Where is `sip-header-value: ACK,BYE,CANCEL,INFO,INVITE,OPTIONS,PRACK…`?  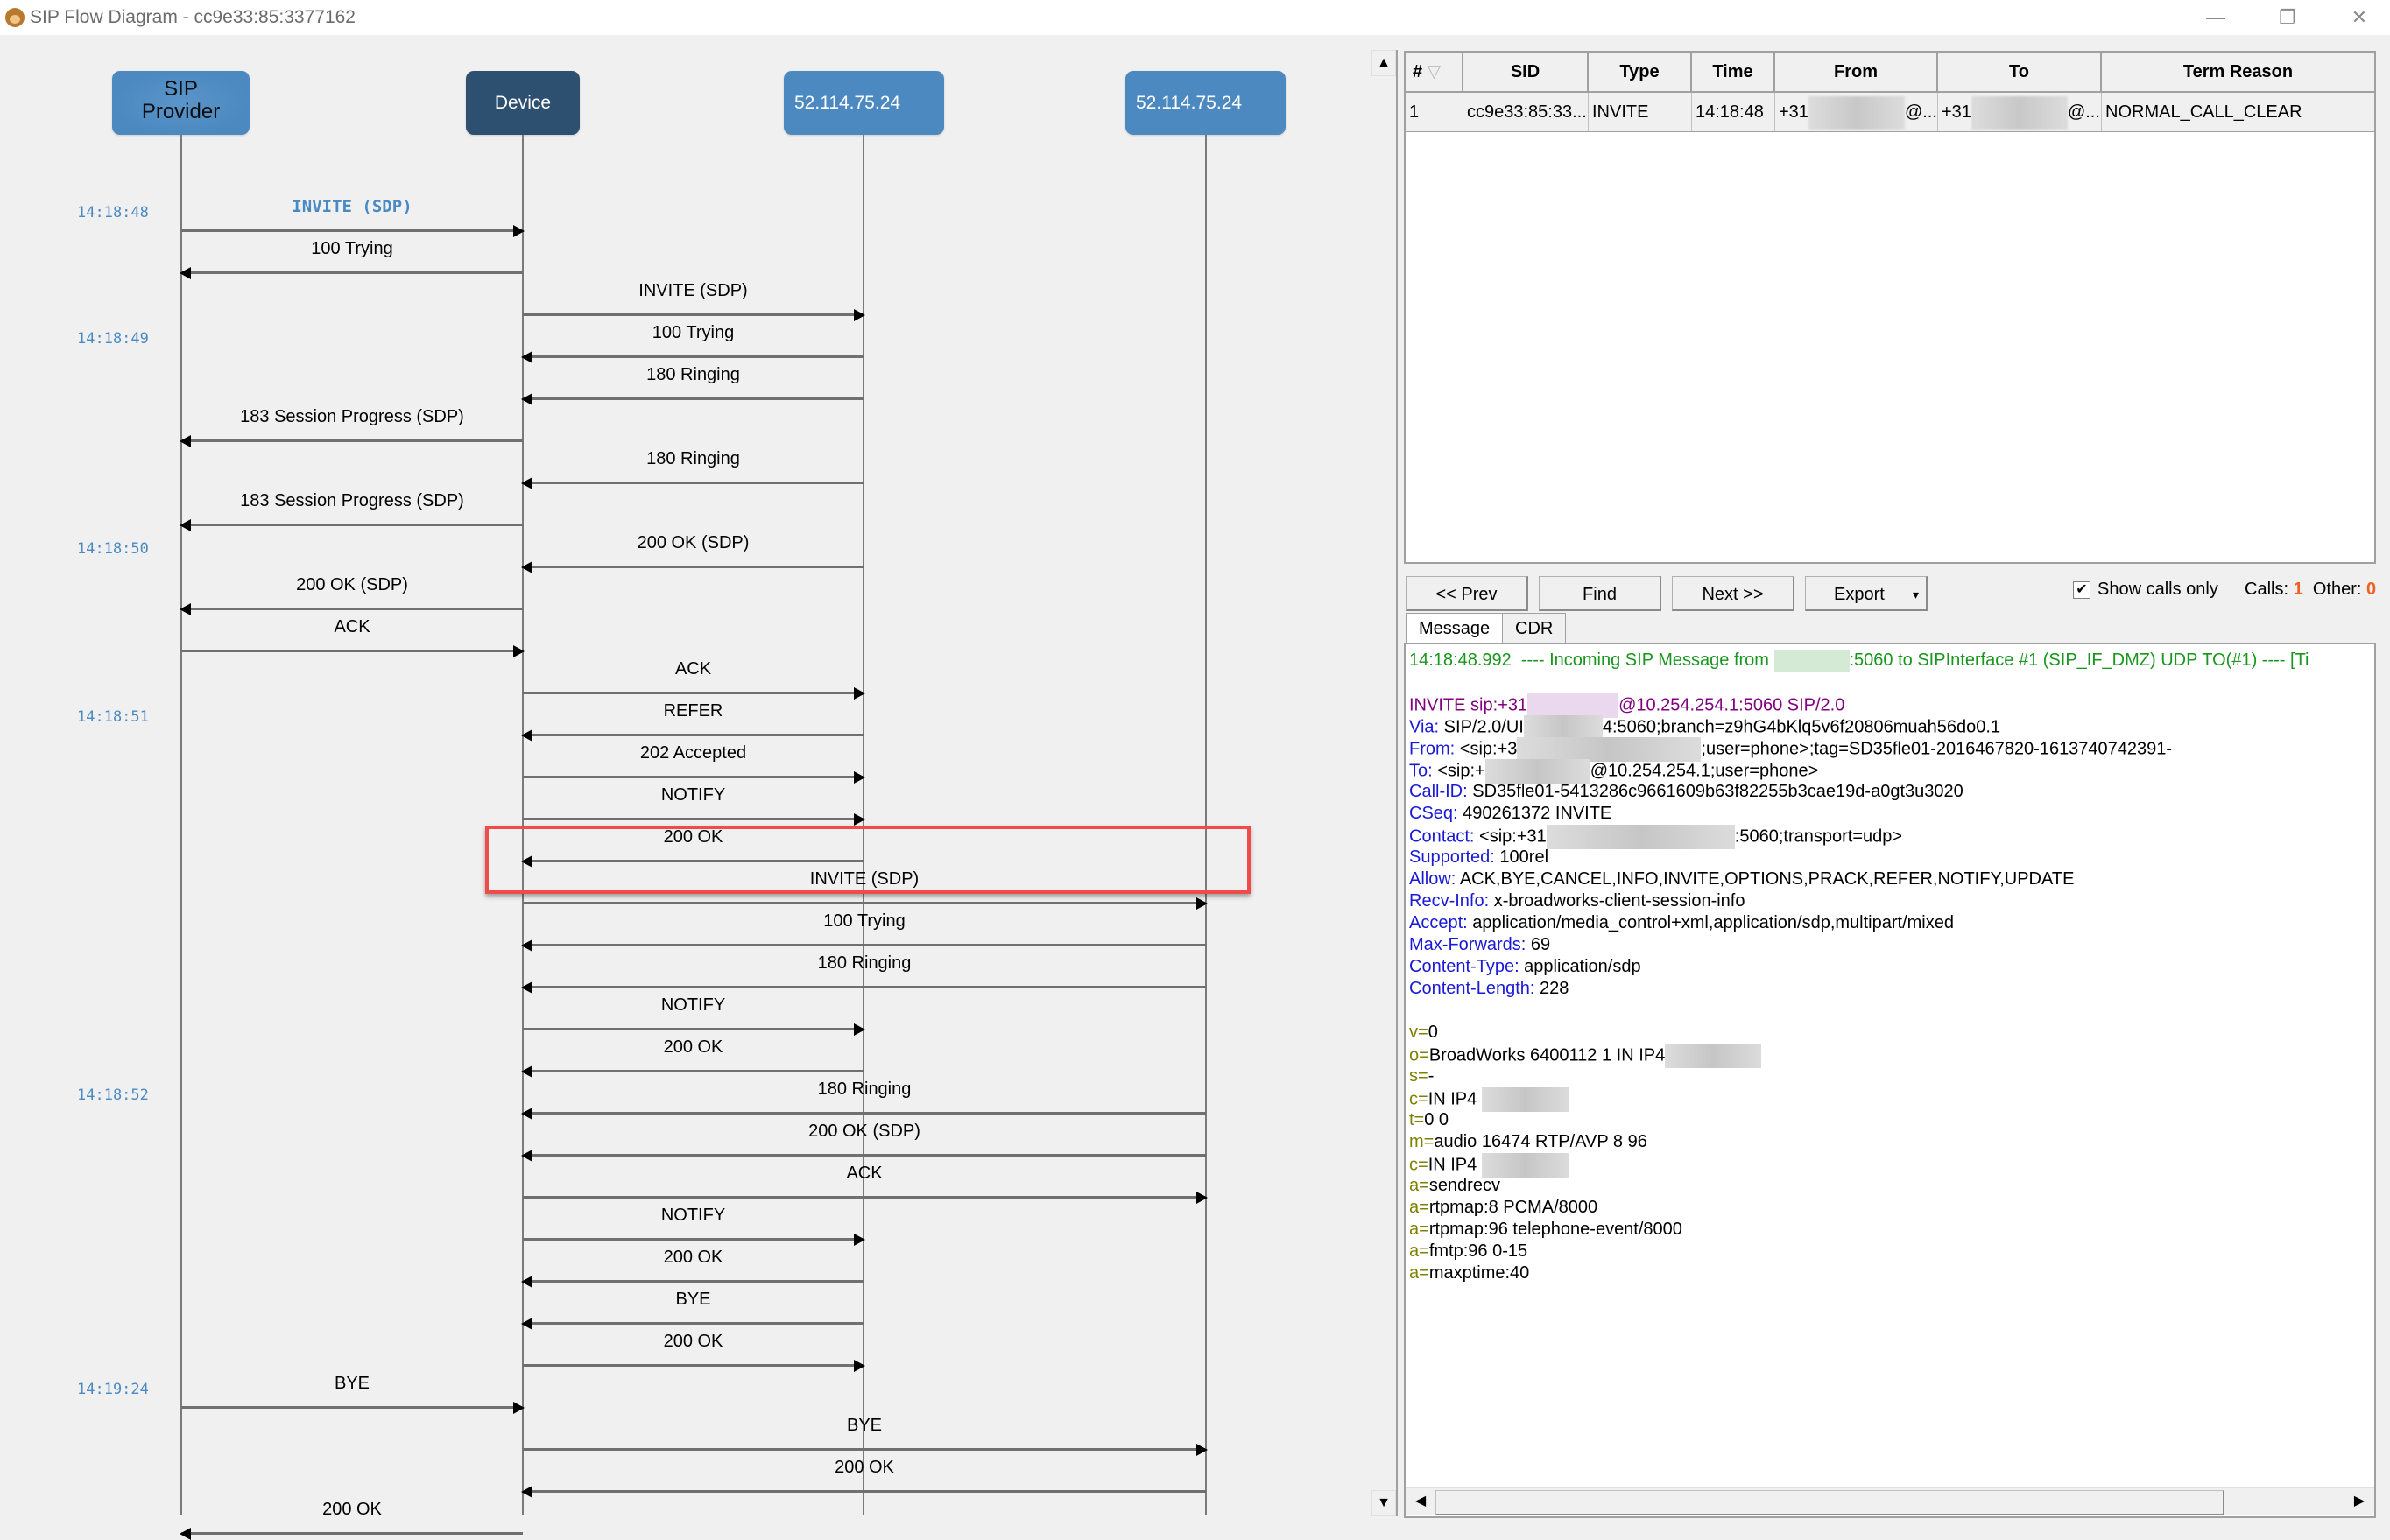 sip-header-value: ACK,BYE,CANCEL,INFO,INVITE,OPTIONS,PRACK… is located at coordinates (1766, 879).